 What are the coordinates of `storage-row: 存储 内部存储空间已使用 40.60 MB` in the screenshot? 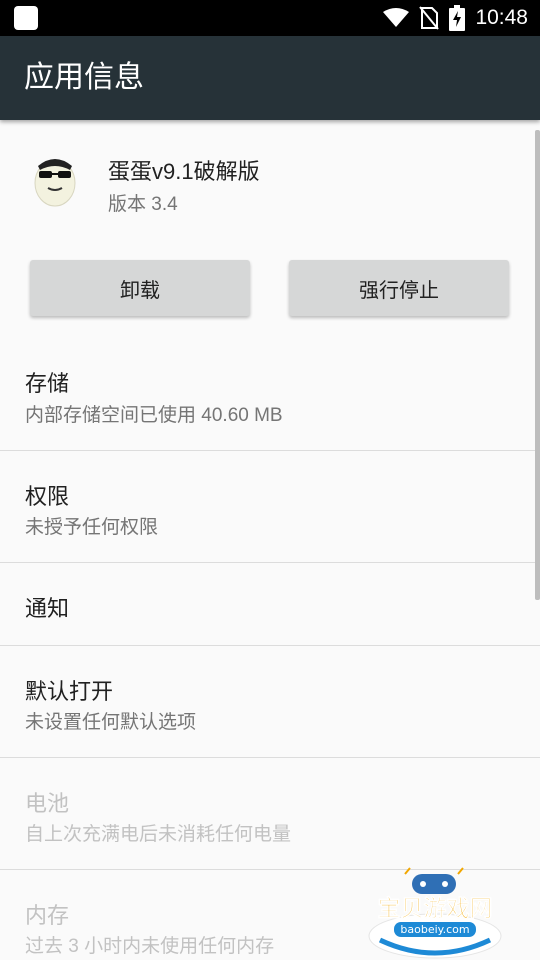 It's located at (270, 394).